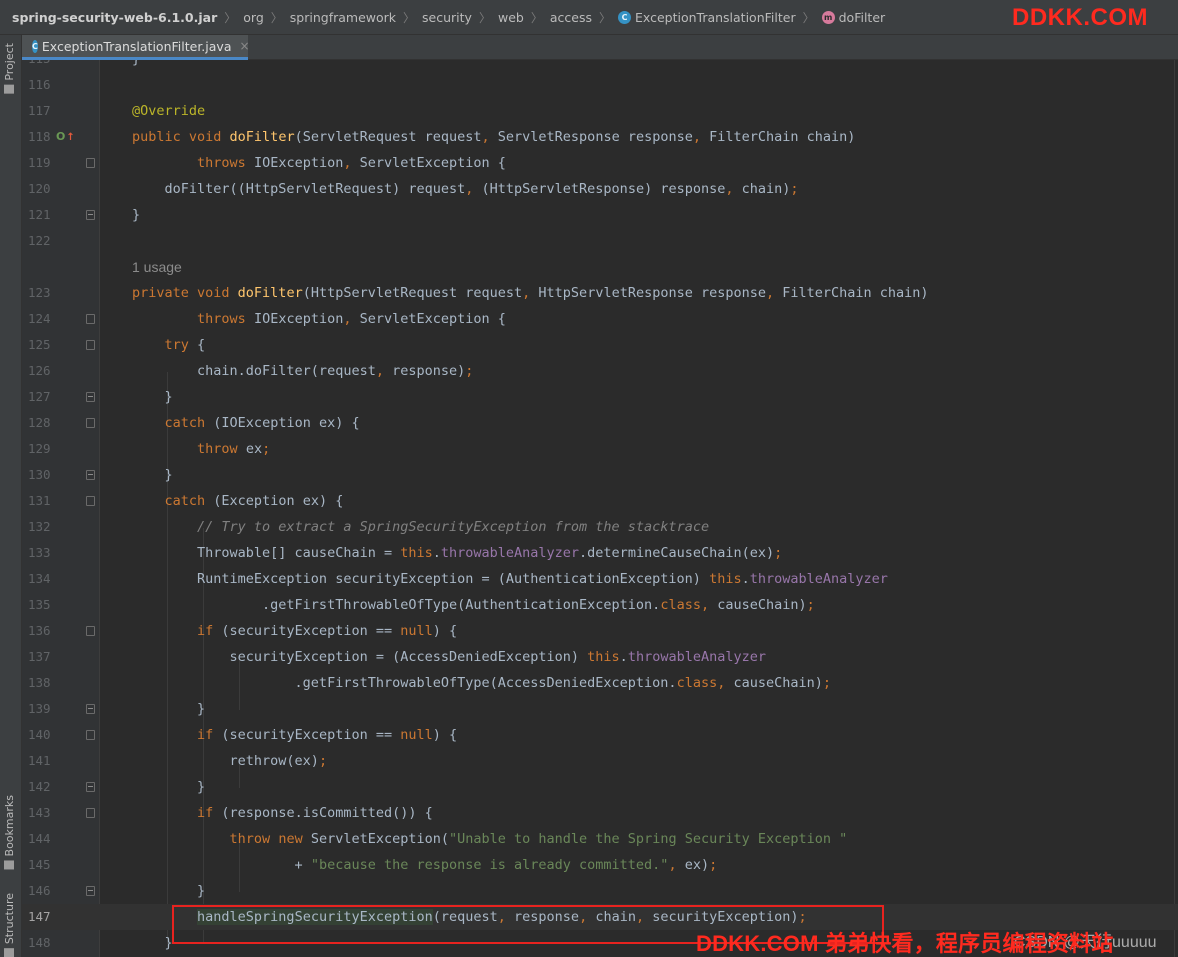  Describe the element at coordinates (600, 215) in the screenshot. I see `code-line: 121}` at that location.